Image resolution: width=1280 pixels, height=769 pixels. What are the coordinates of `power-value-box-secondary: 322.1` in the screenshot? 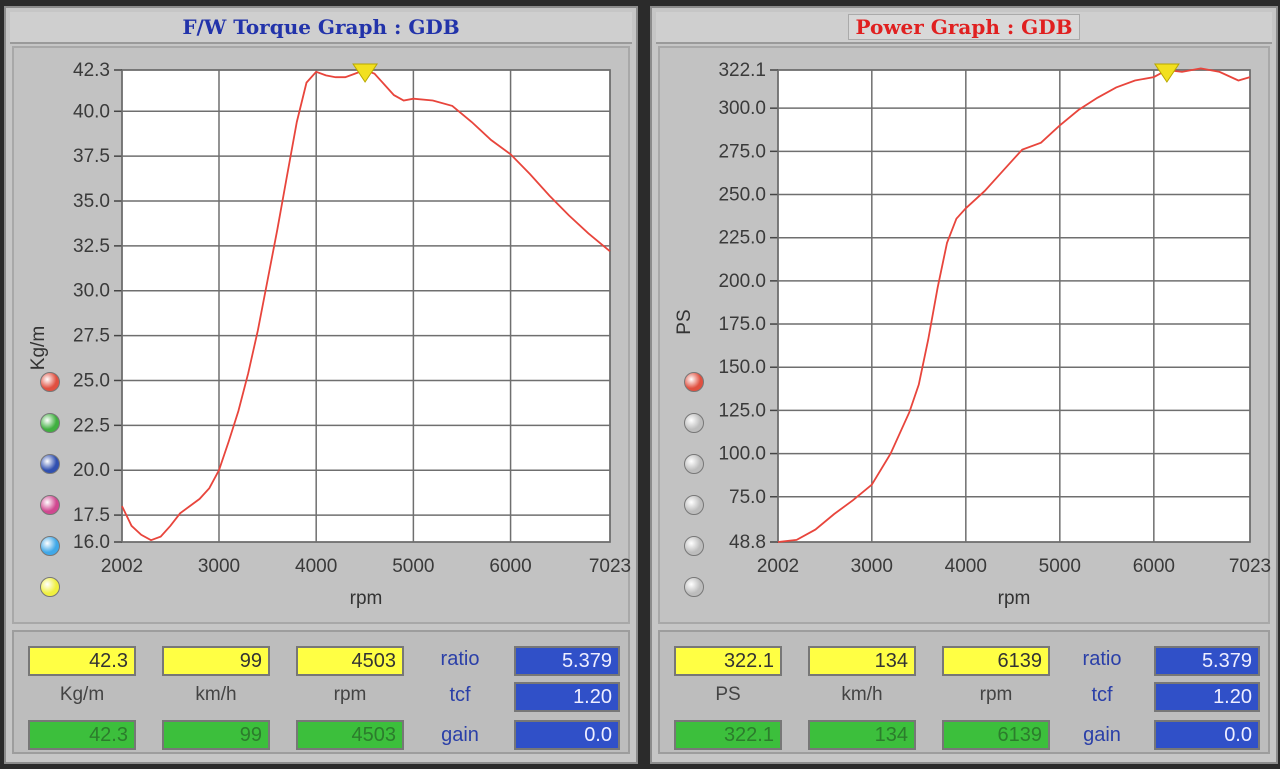 It's located at (728, 735).